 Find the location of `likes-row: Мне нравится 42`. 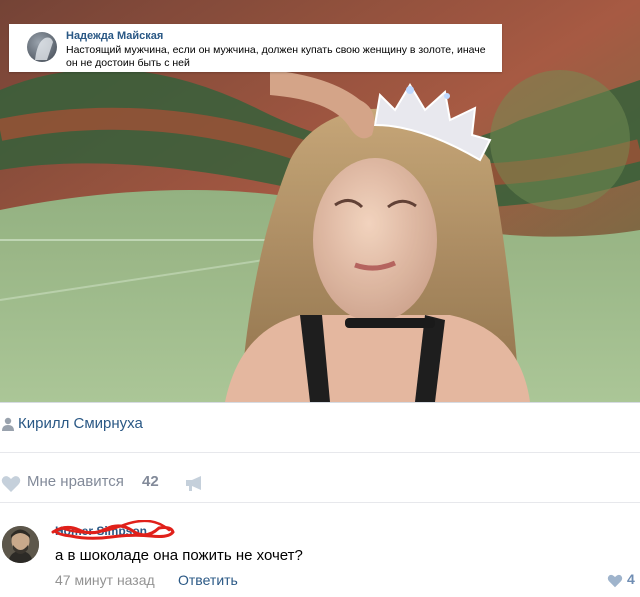

likes-row: Мне нравится 42 is located at coordinates (320, 483).